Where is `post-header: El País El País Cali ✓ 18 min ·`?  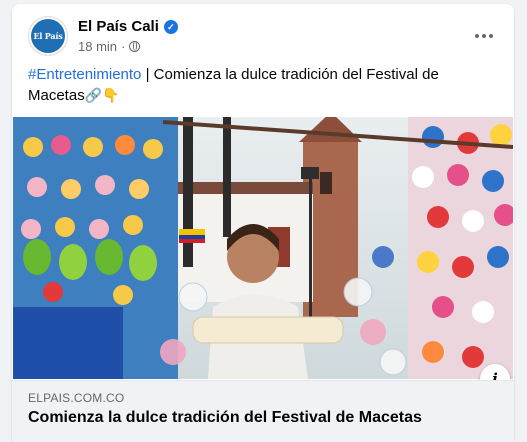
post-header: El País El País Cali ✓ 18 min · is located at coordinates (263, 37).